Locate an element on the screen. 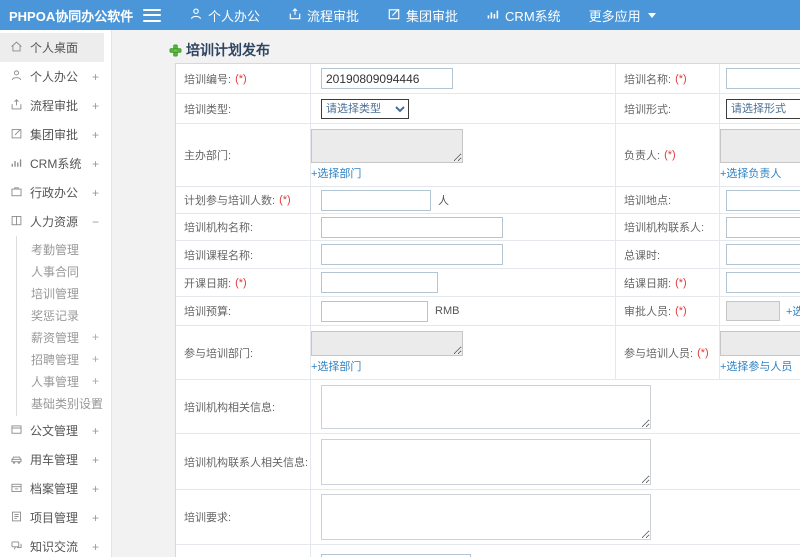  training-mode-select: 请选择形式 is located at coordinates (763, 108).